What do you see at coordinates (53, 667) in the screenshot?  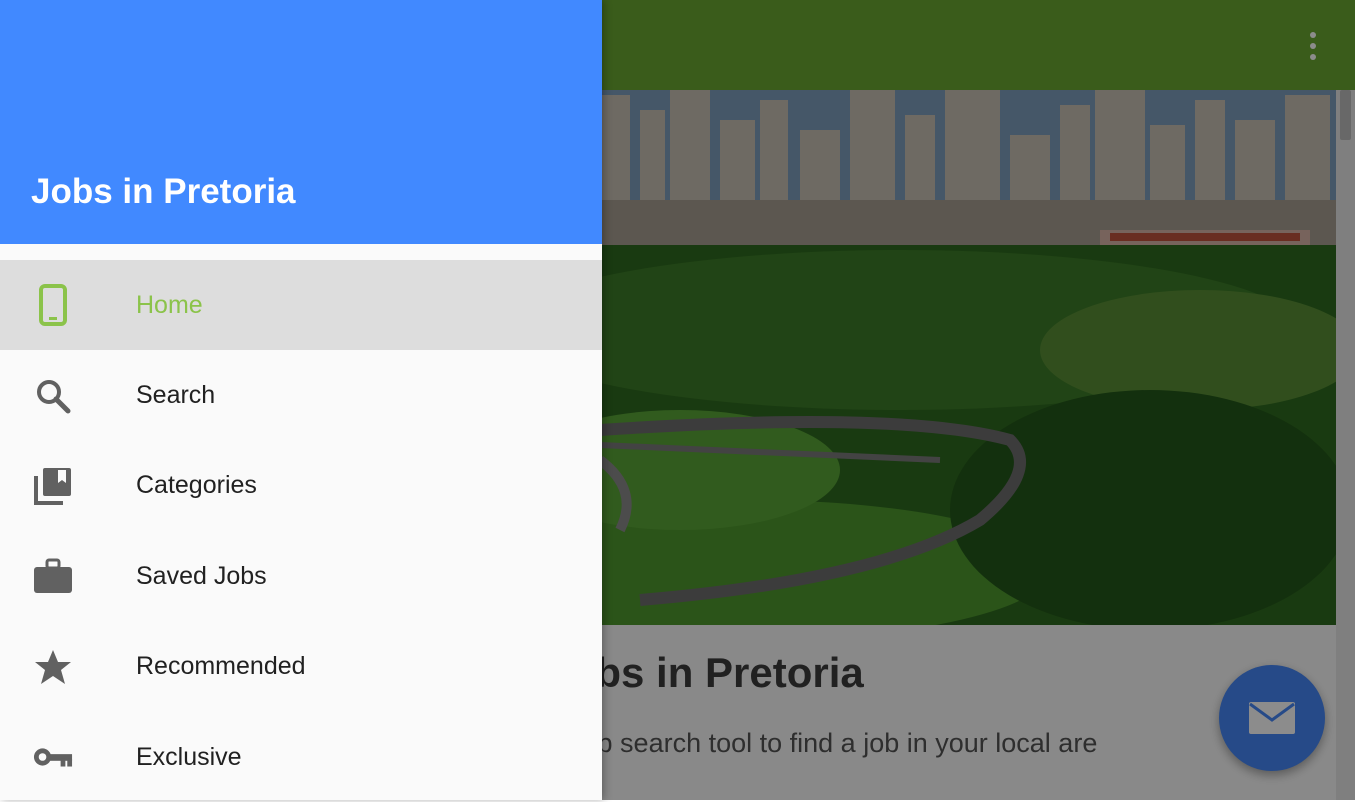 I see `star-icon` at bounding box center [53, 667].